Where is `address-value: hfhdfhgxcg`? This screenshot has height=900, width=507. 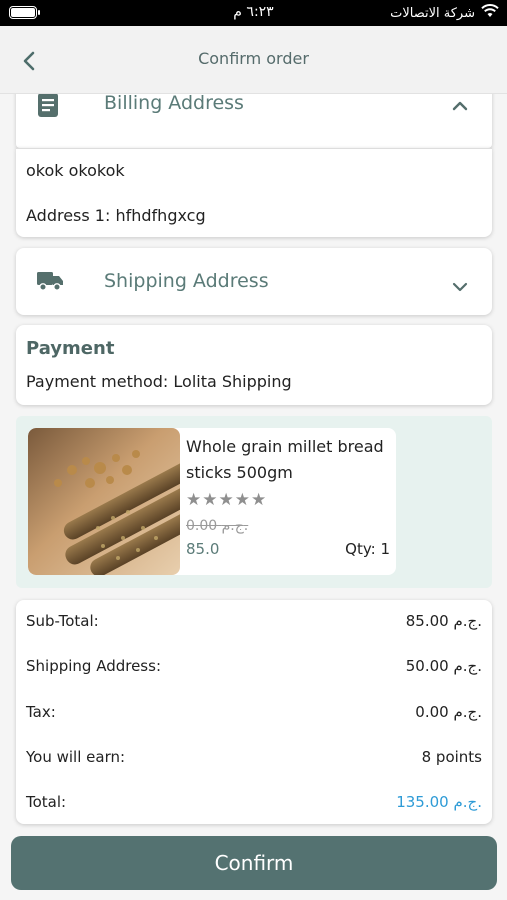 address-value: hfhdfhgxcg is located at coordinates (160, 215).